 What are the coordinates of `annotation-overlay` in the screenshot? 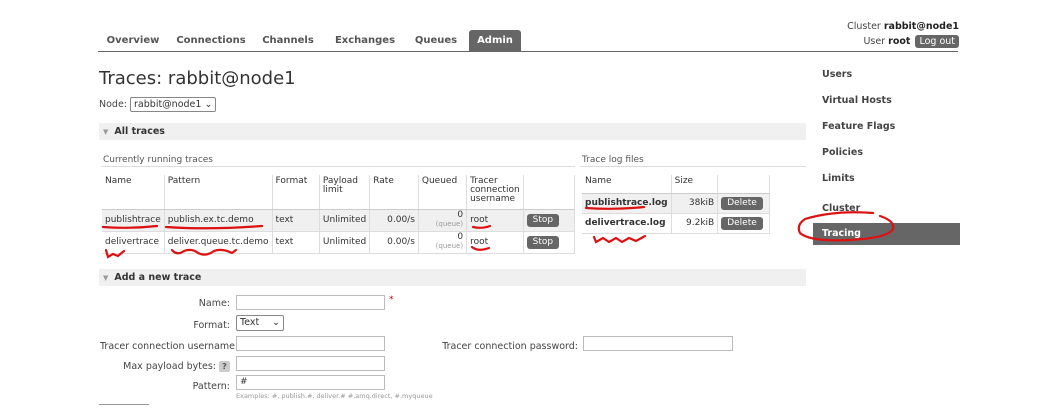 It's located at (498, 232).